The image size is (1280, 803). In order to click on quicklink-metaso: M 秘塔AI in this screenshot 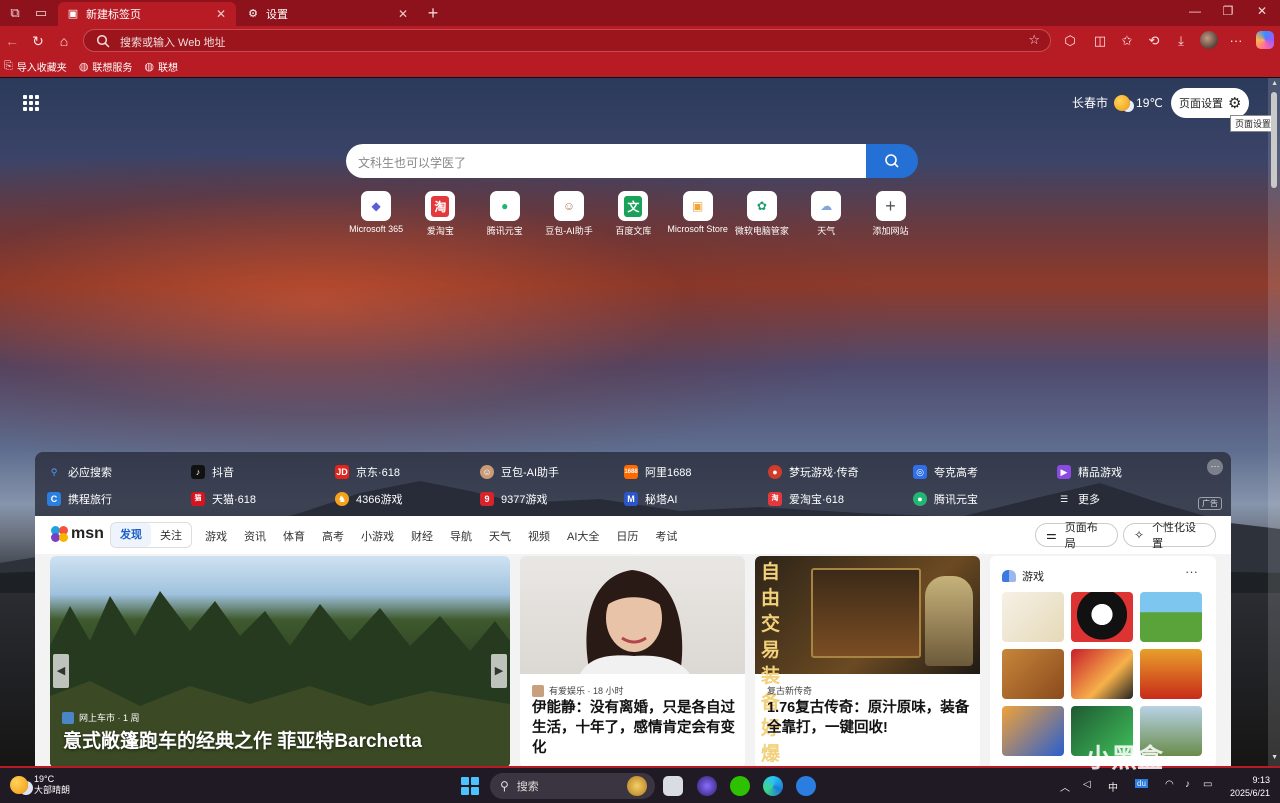, I will do `click(650, 499)`.